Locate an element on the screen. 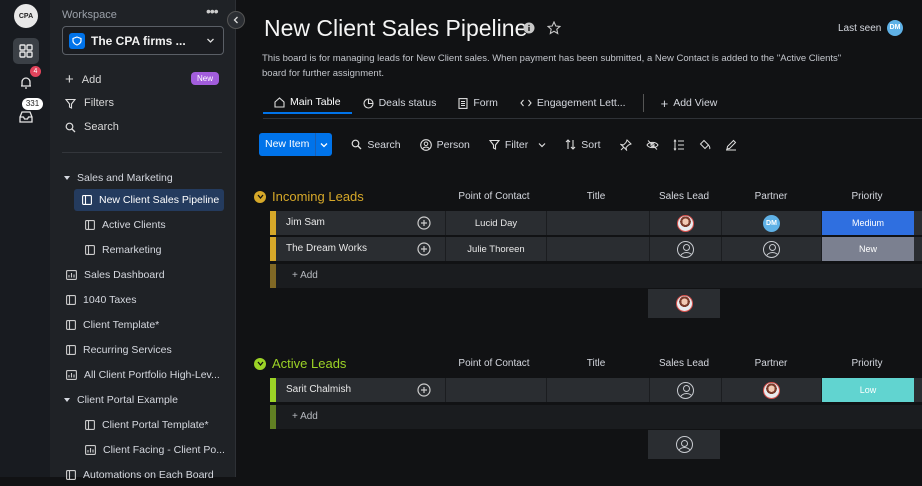  point-of-contact-cell: Lucid Day is located at coordinates (495, 223).